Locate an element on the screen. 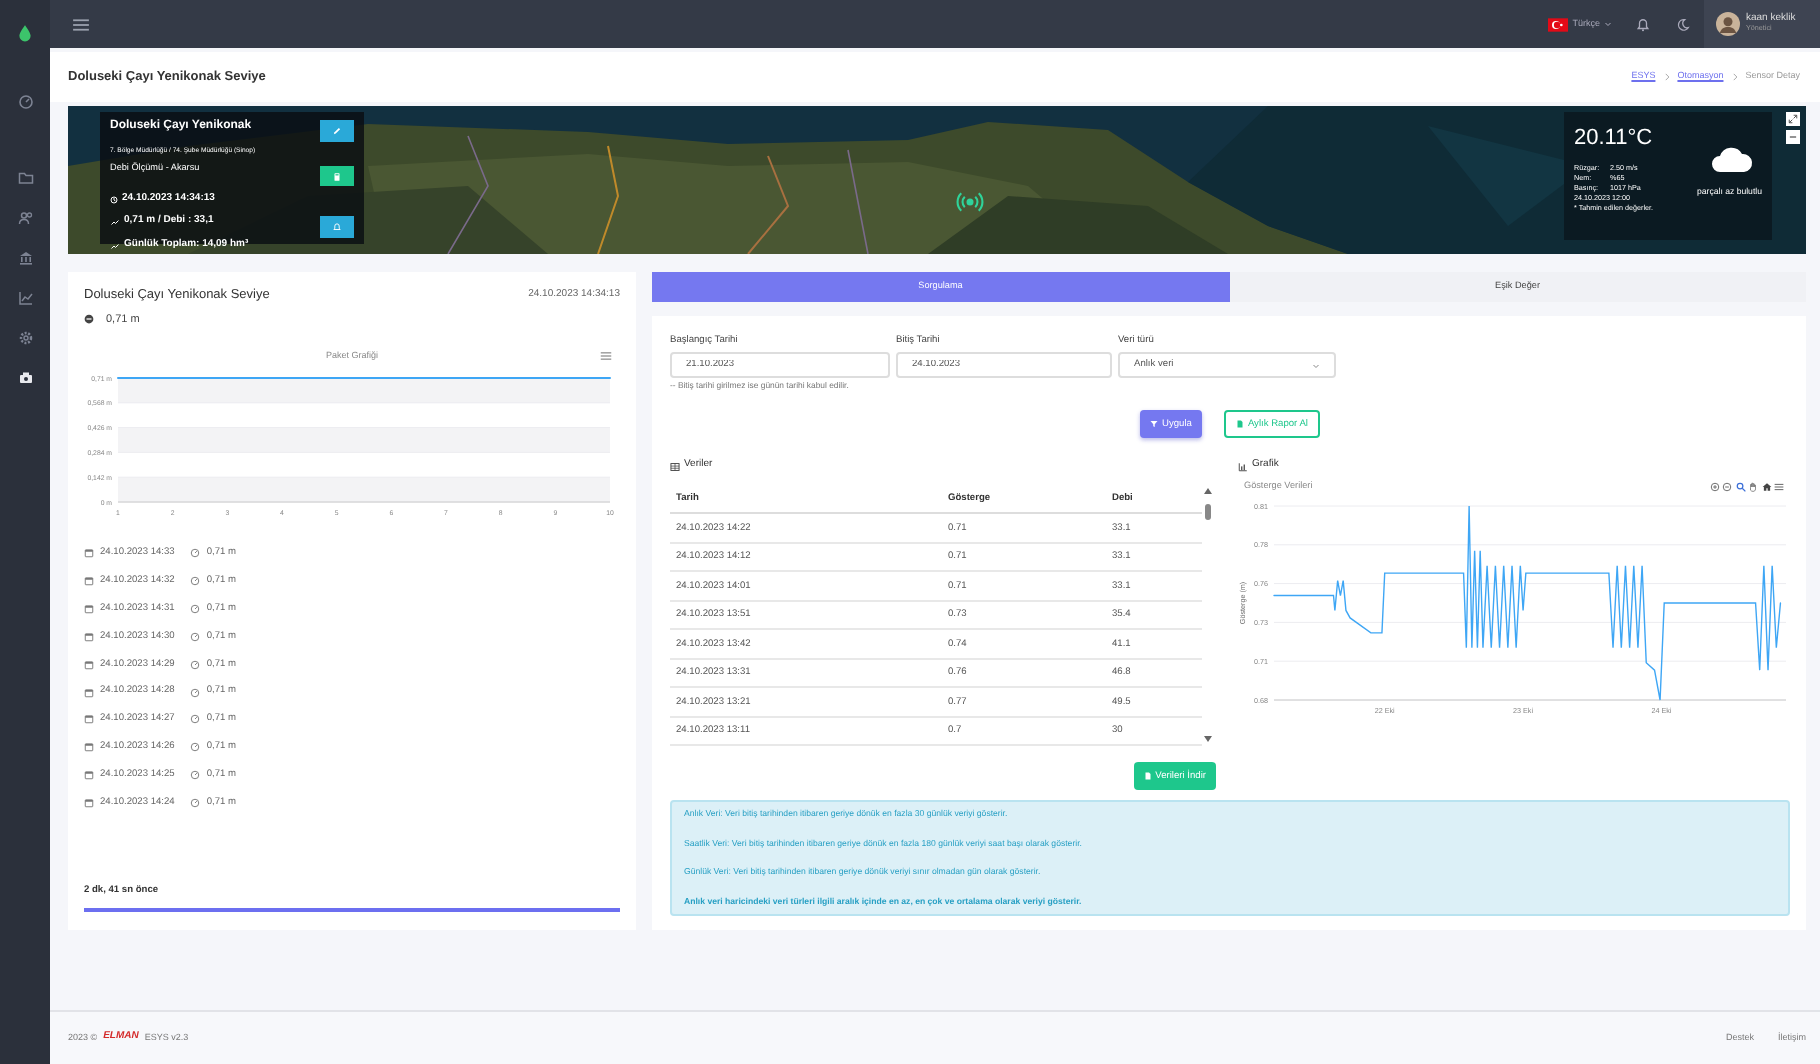 The height and width of the screenshot is (1064, 1820). users-icon is located at coordinates (25, 218).